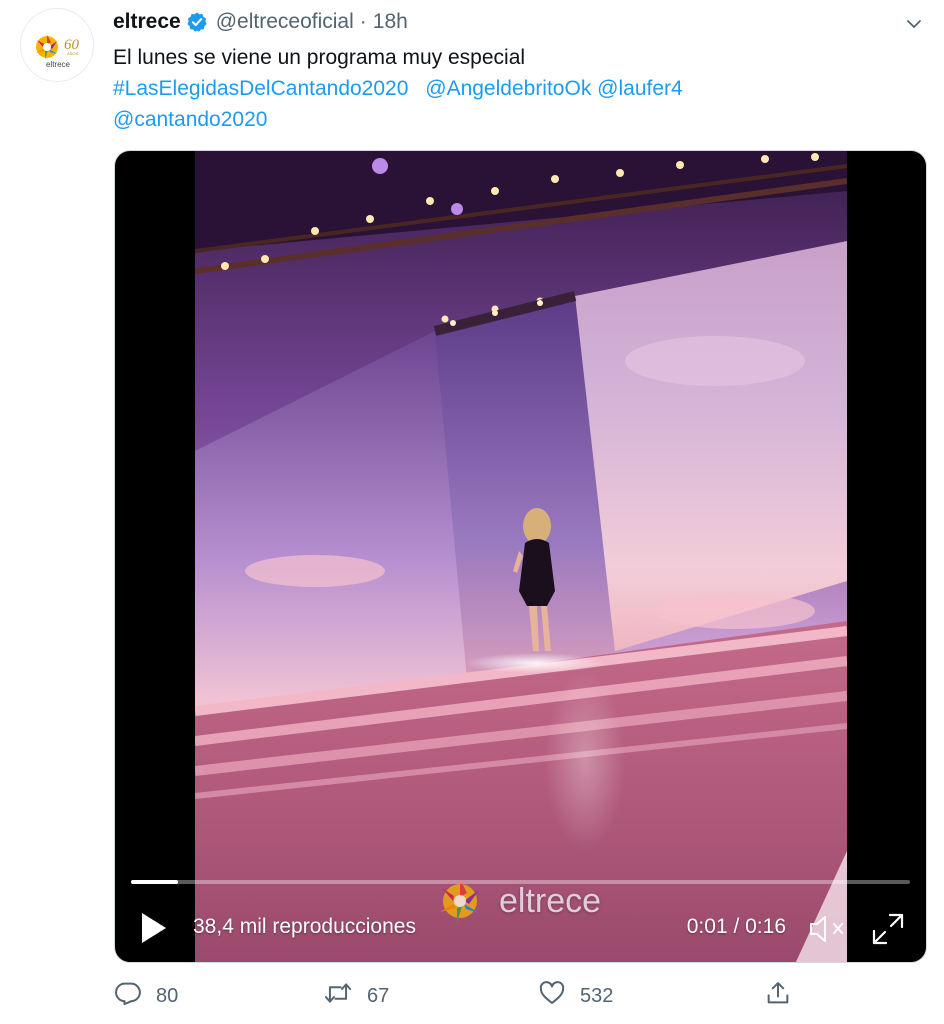  What do you see at coordinates (128, 996) in the screenshot?
I see `reply-icon` at bounding box center [128, 996].